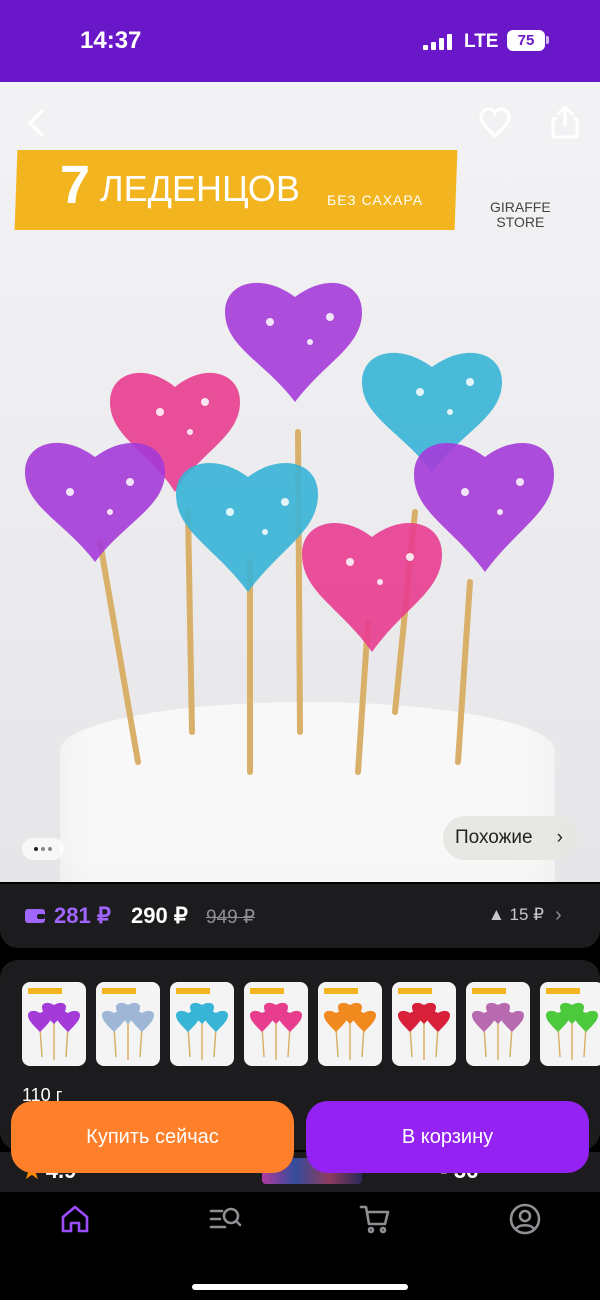 The image size is (600, 1300). Describe the element at coordinates (494, 837) in the screenshot. I see `similar-label: Похожие` at that location.